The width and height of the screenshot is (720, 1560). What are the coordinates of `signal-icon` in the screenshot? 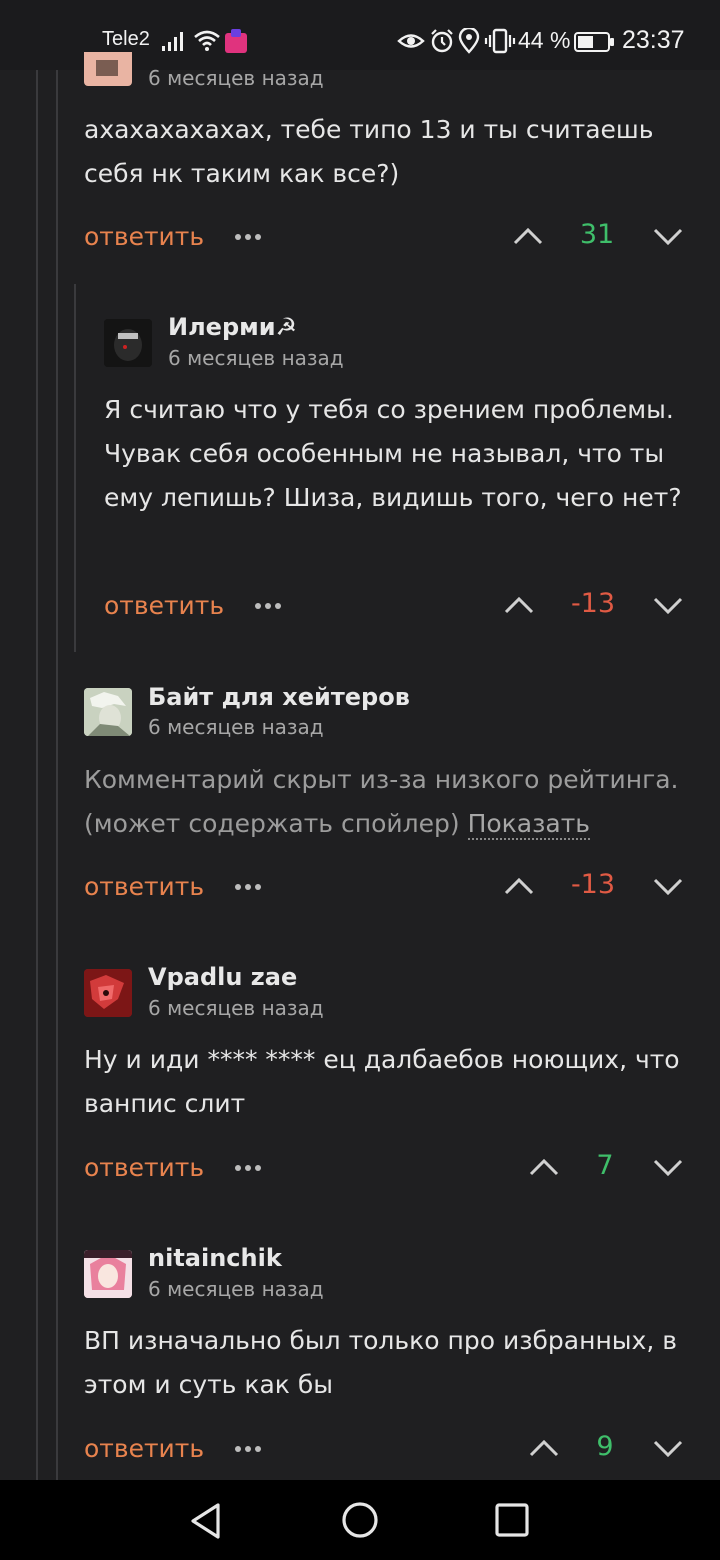 It's located at (172, 41).